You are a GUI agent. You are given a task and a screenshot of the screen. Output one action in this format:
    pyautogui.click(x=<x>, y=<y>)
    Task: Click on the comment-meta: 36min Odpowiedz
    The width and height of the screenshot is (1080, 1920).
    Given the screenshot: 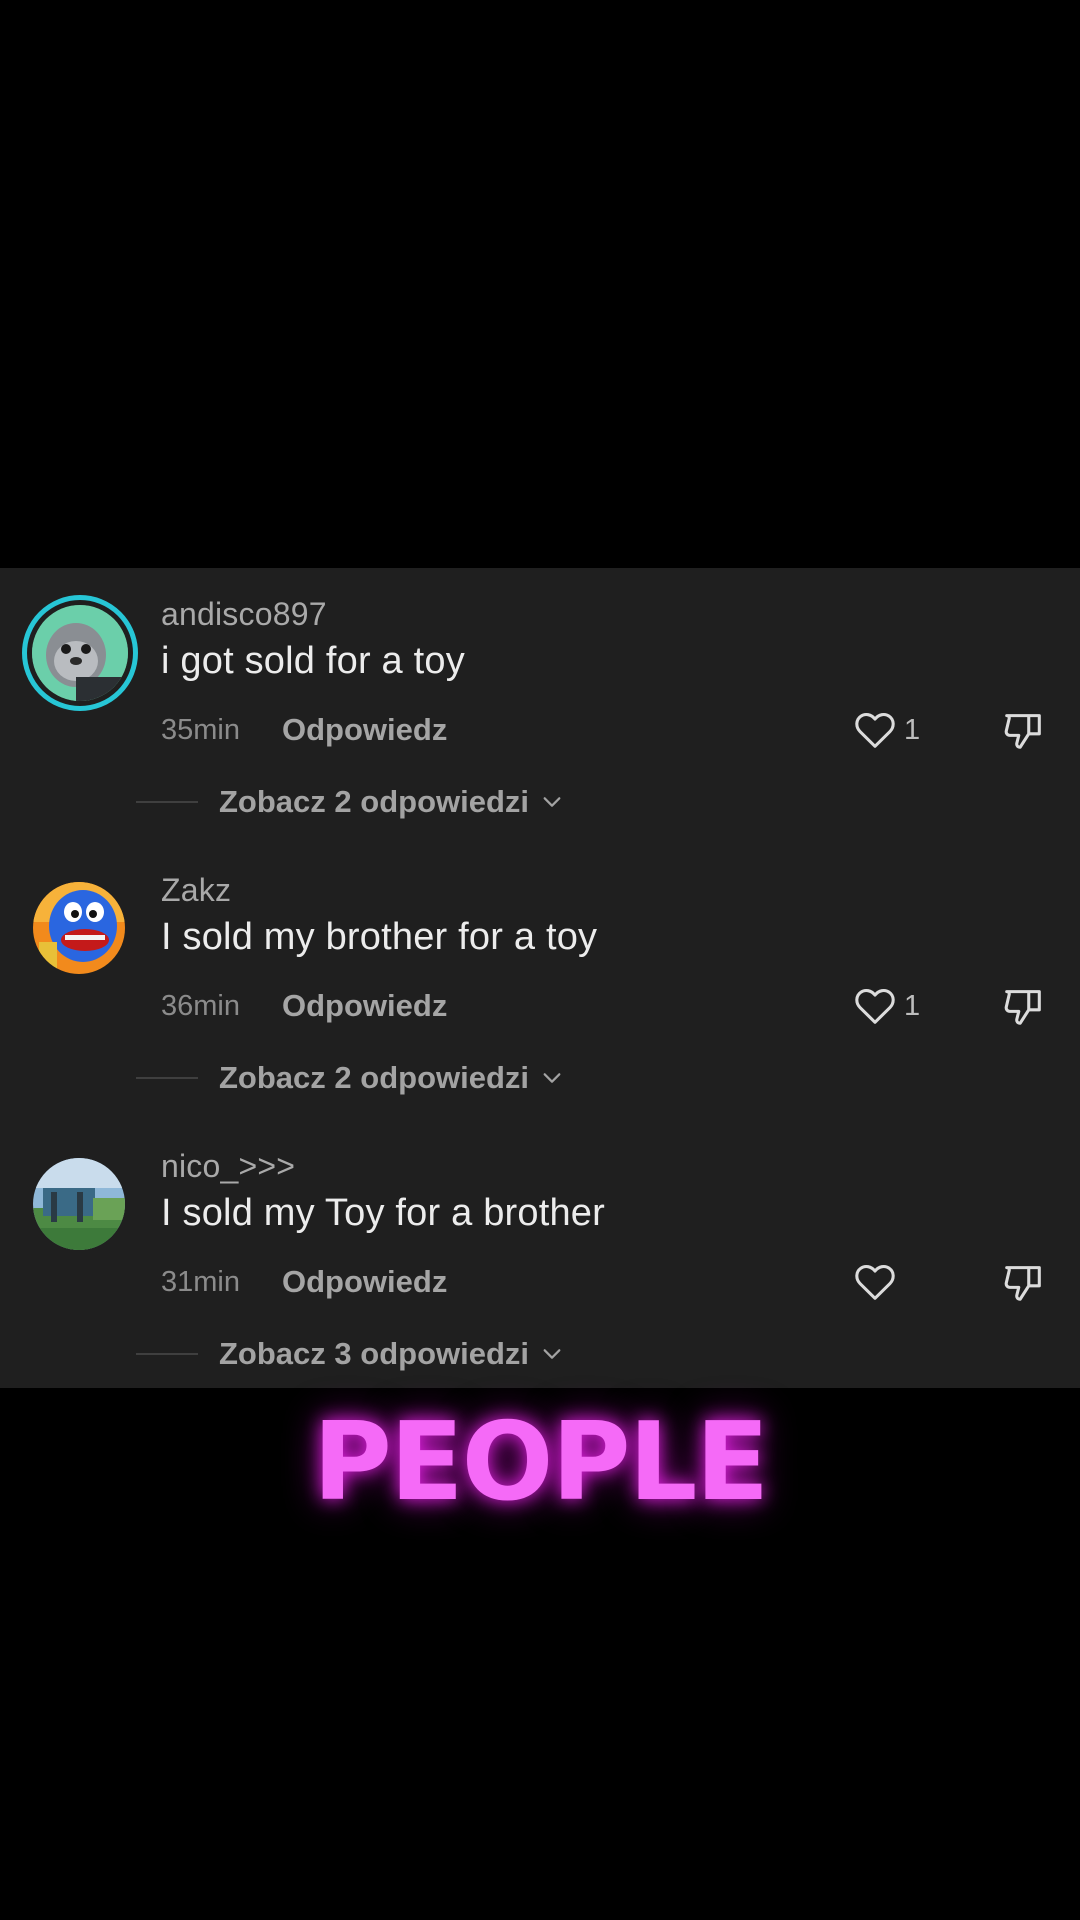 What is the action you would take?
    pyautogui.click(x=304, y=1006)
    